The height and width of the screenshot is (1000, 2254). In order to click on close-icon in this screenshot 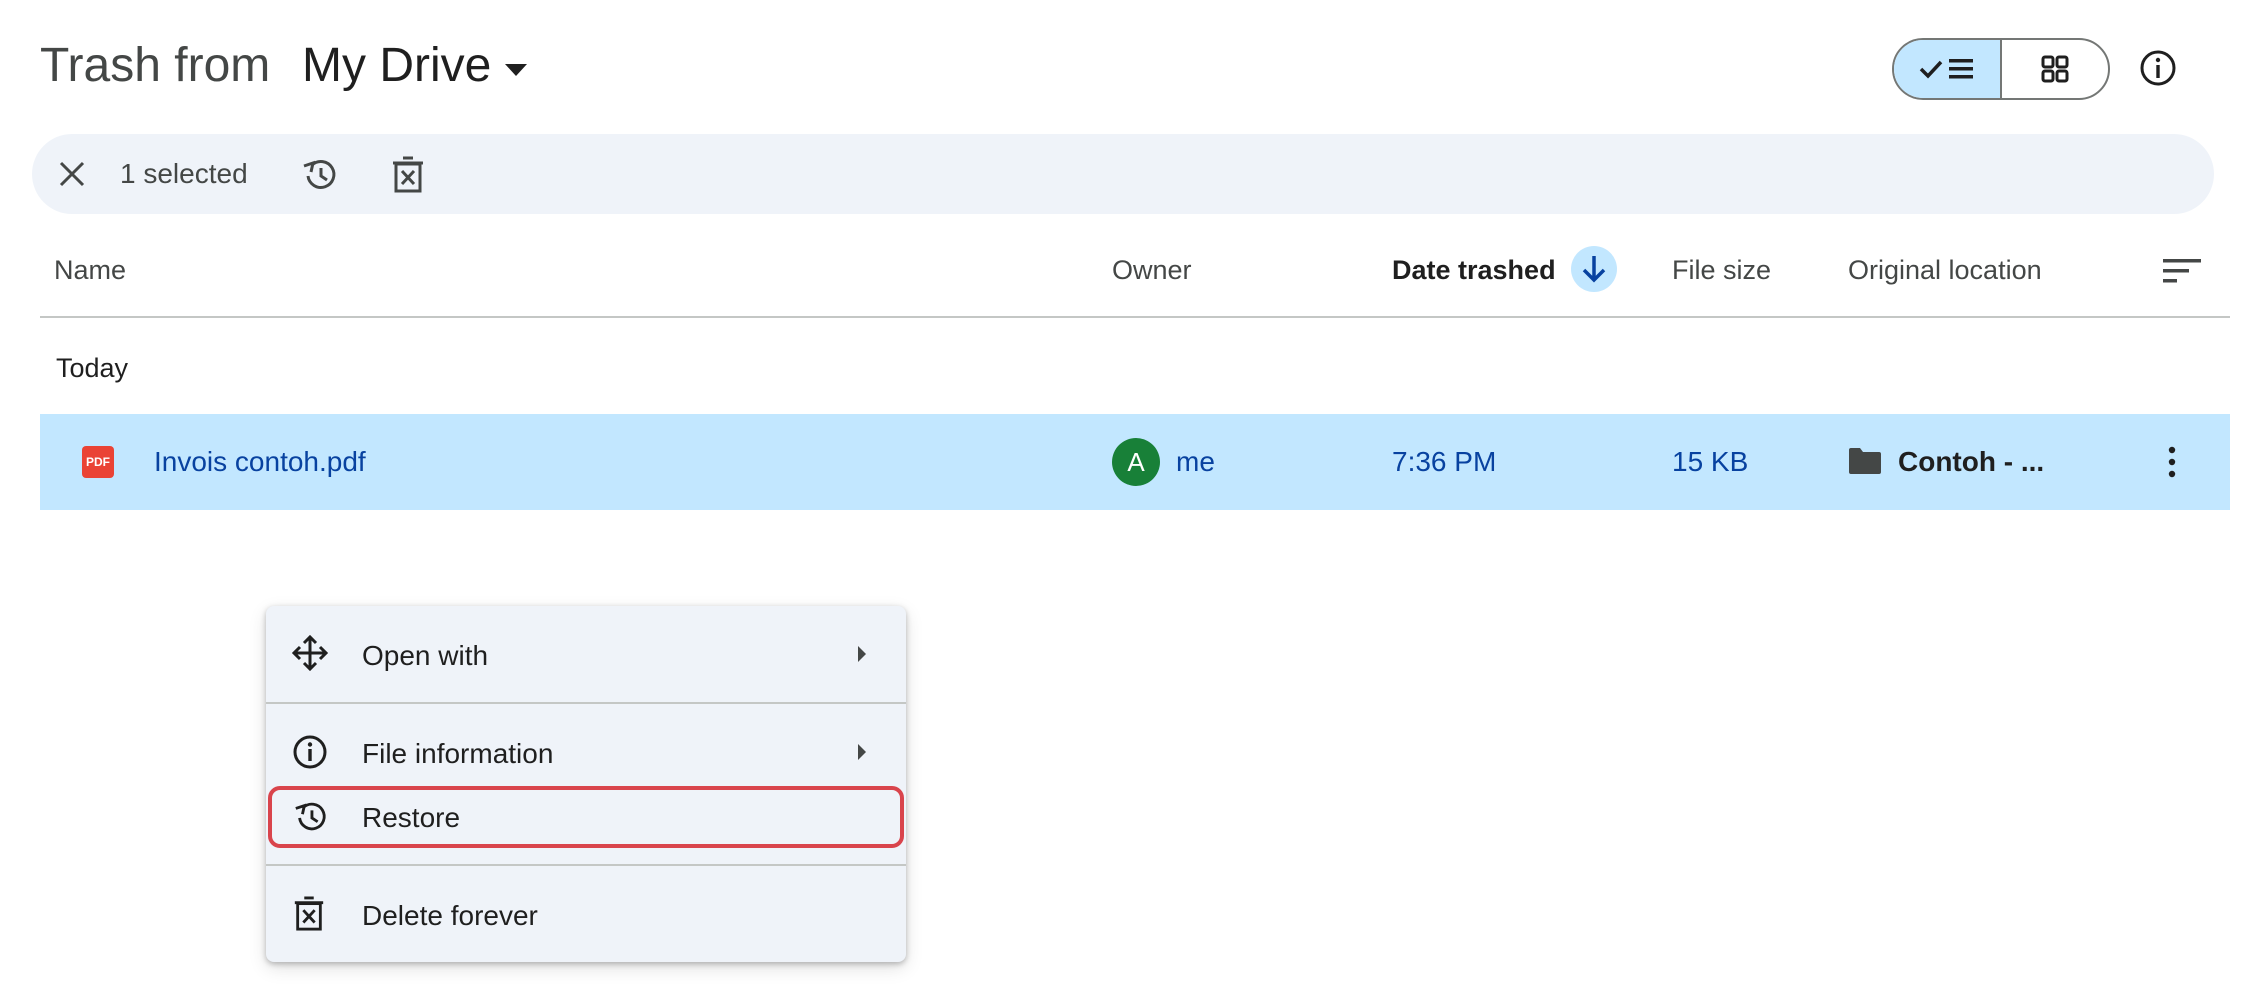, I will do `click(72, 174)`.